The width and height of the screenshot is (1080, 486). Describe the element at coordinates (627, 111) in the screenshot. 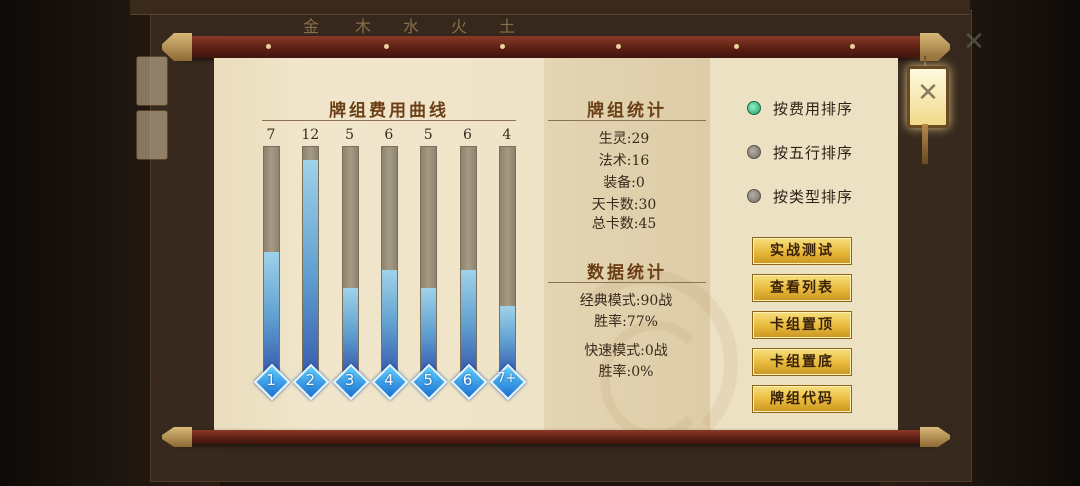

I see `deck-stats-title: 牌组统计` at that location.